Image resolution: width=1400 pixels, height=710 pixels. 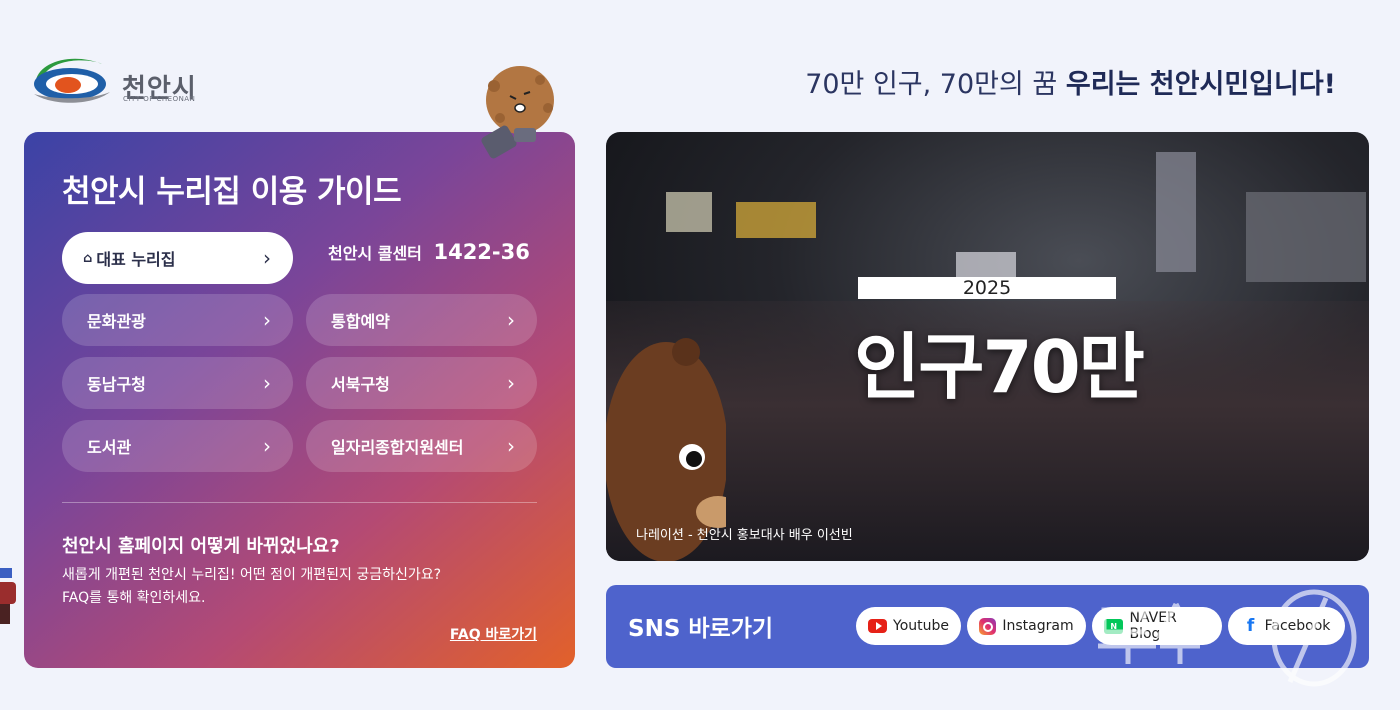 What do you see at coordinates (744, 535) in the screenshot?
I see `video-caption: 나레이션 - 천안시 홍보대사 배우 이선빈` at bounding box center [744, 535].